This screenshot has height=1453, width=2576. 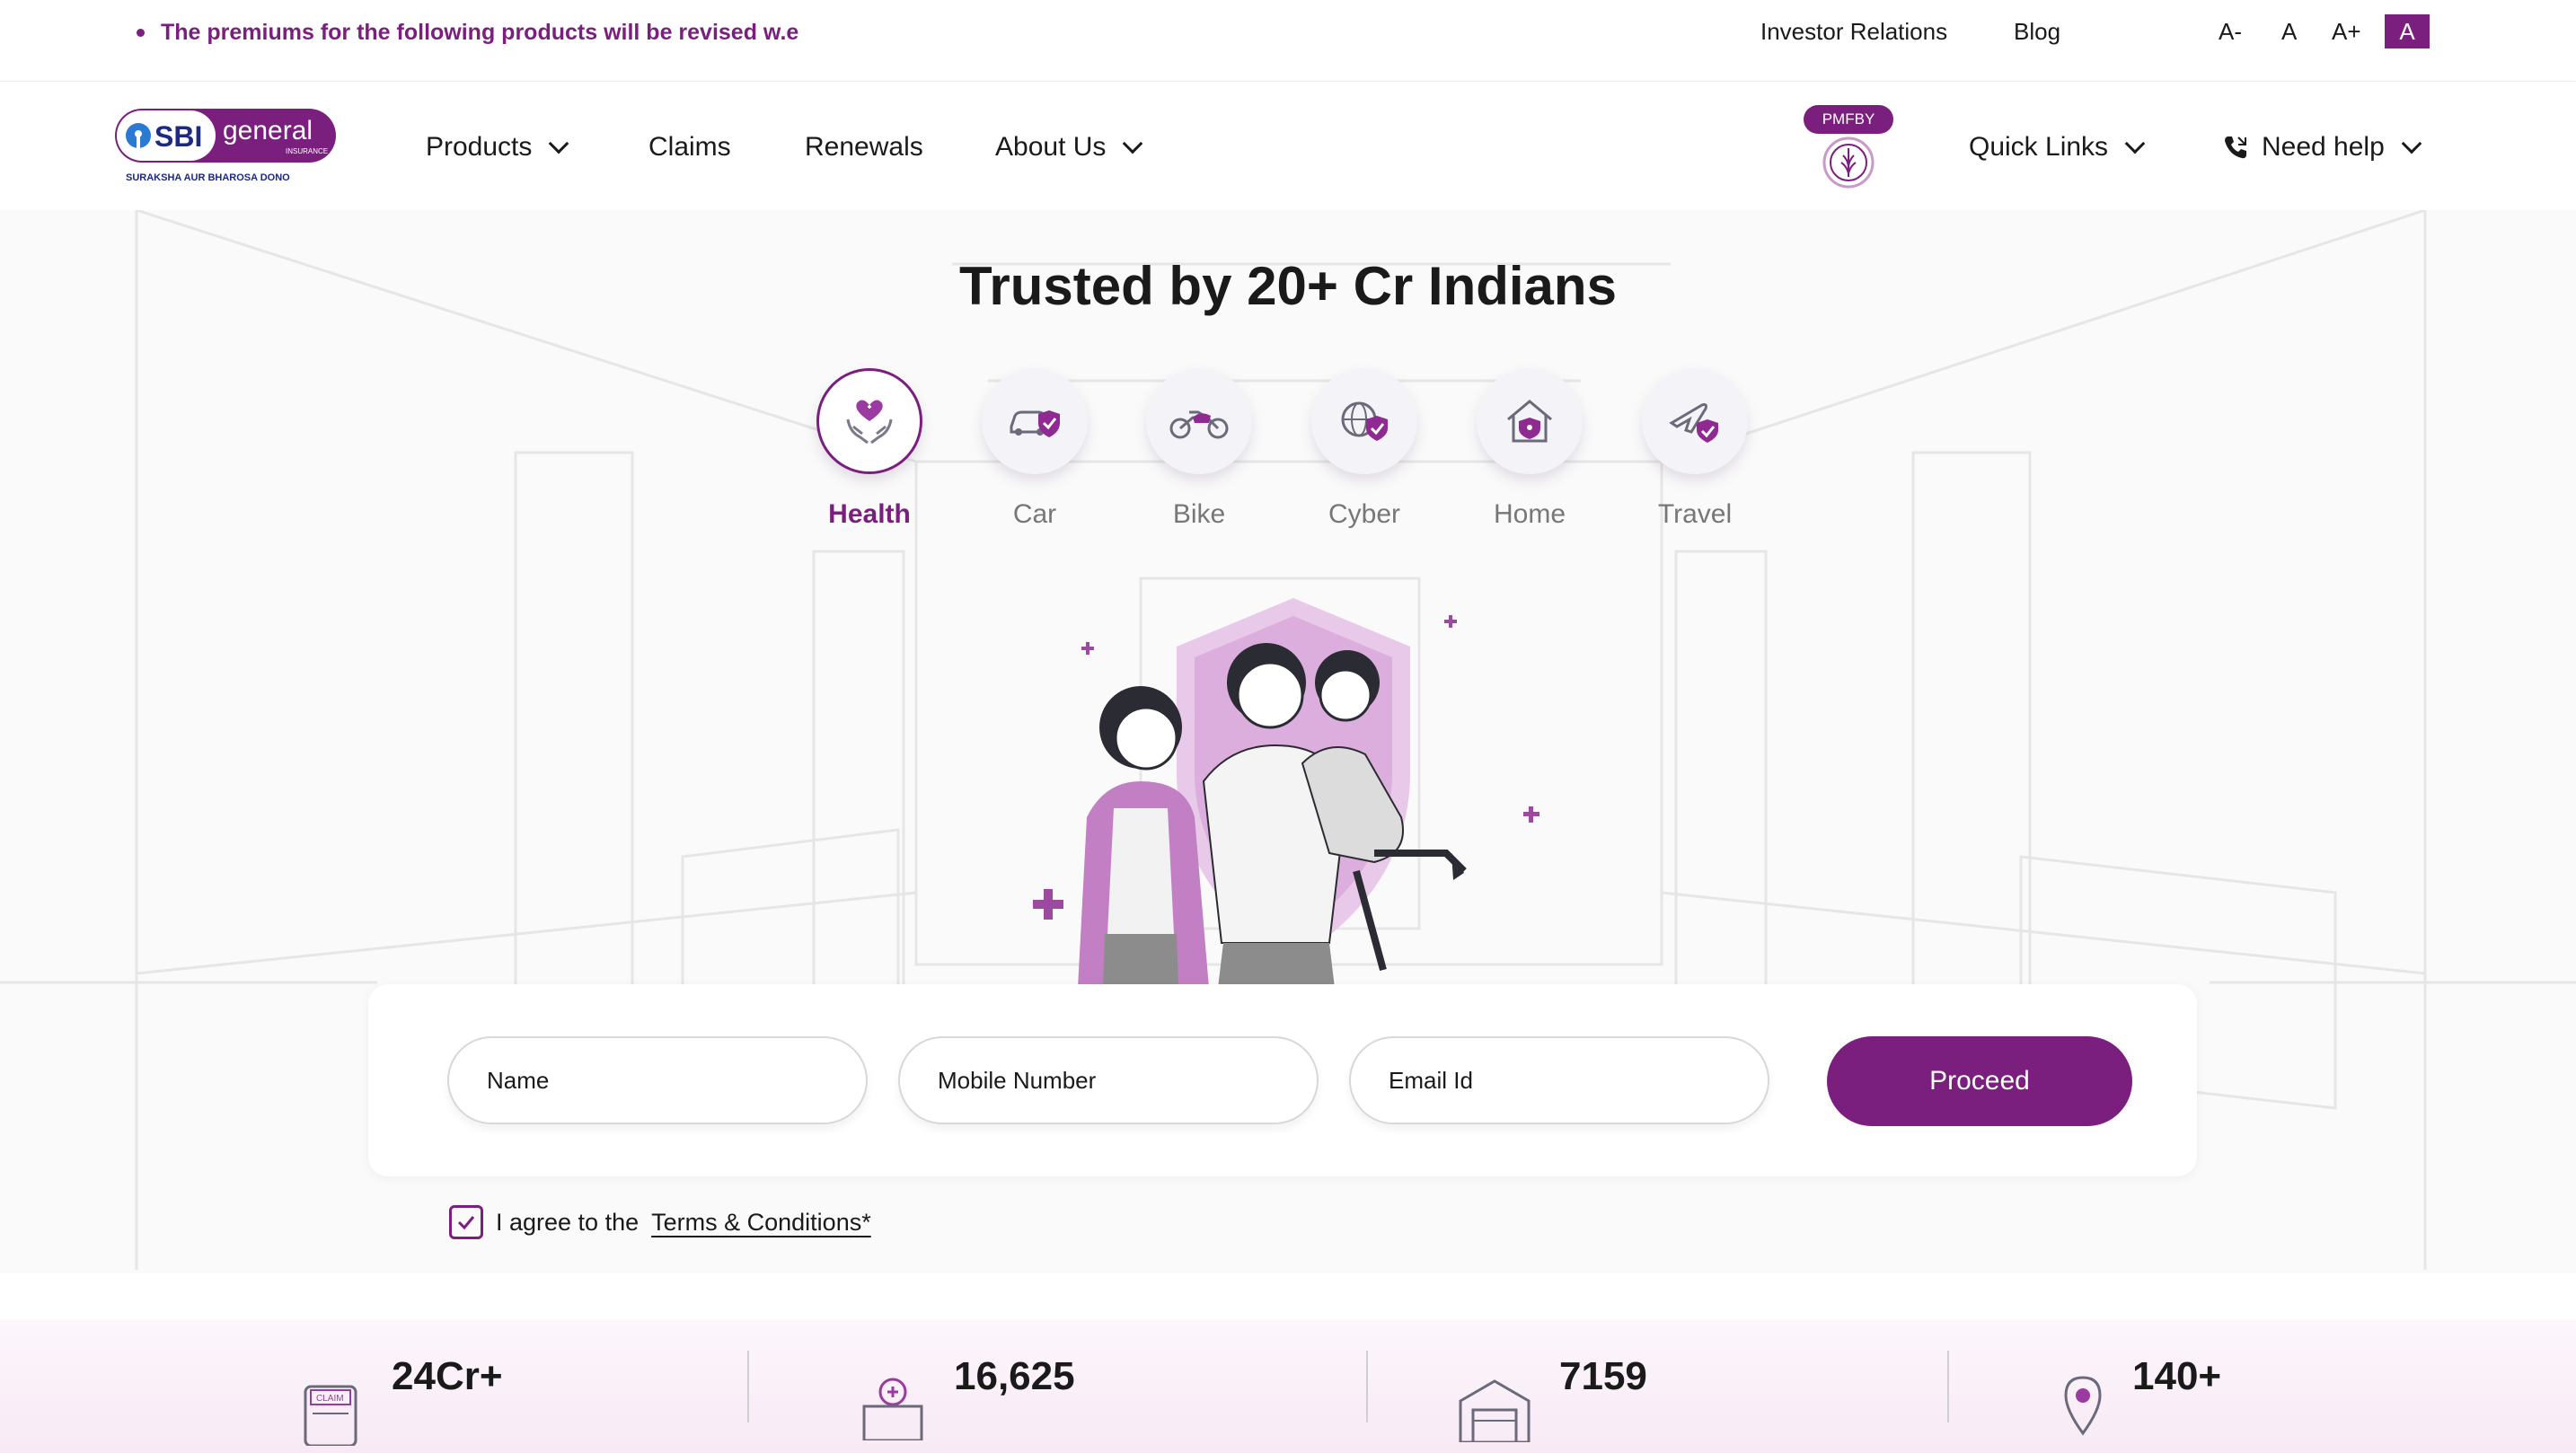 What do you see at coordinates (1853, 32) in the screenshot?
I see `investor-relations-link: Investor Relations` at bounding box center [1853, 32].